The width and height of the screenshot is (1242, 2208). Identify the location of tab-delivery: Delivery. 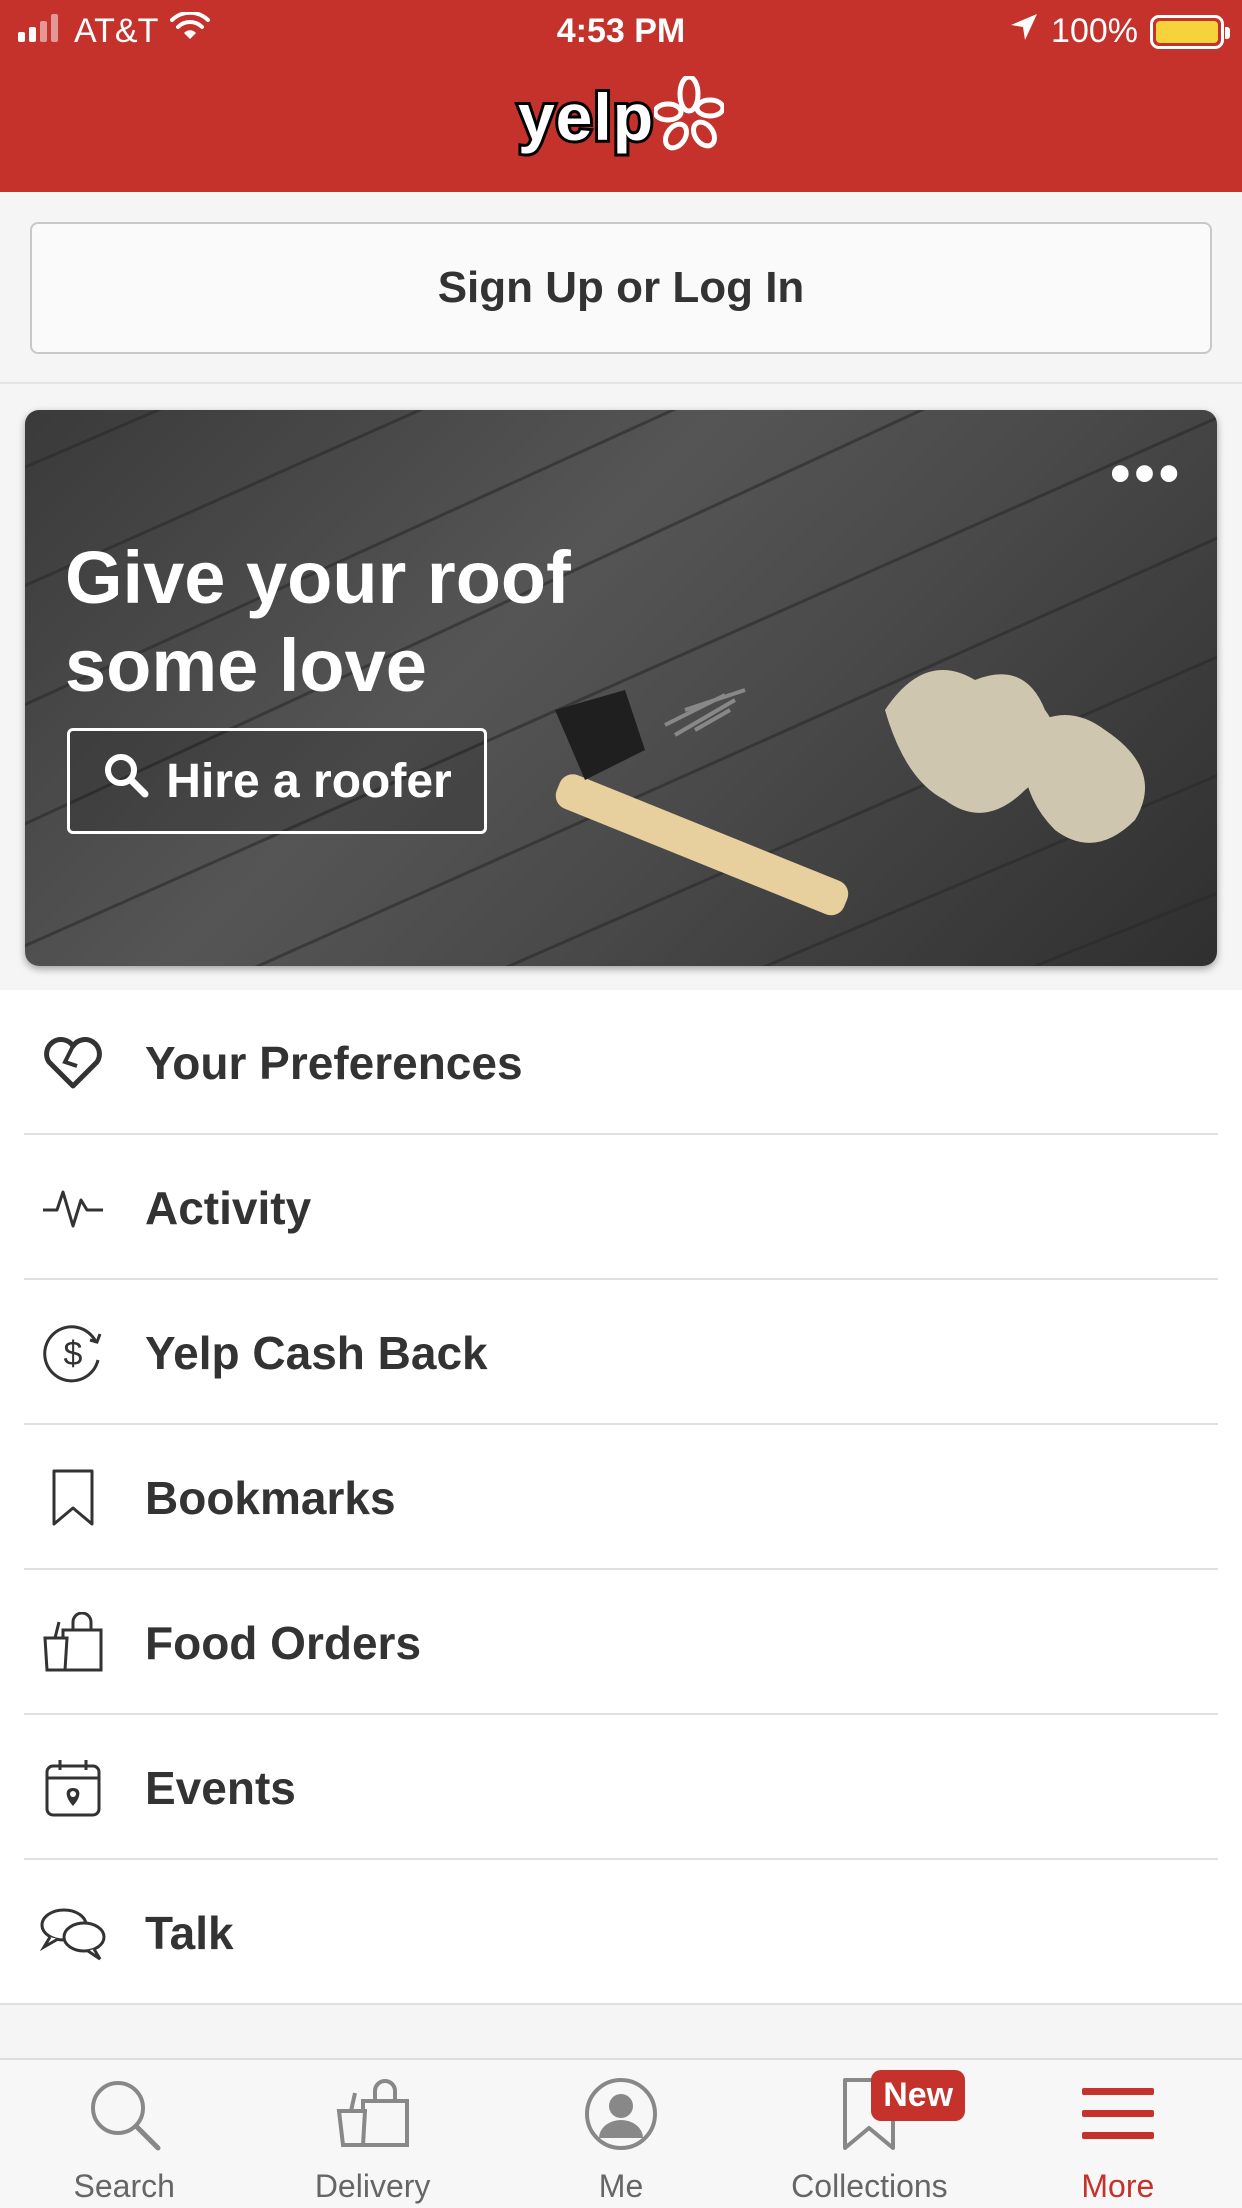
(372, 2134).